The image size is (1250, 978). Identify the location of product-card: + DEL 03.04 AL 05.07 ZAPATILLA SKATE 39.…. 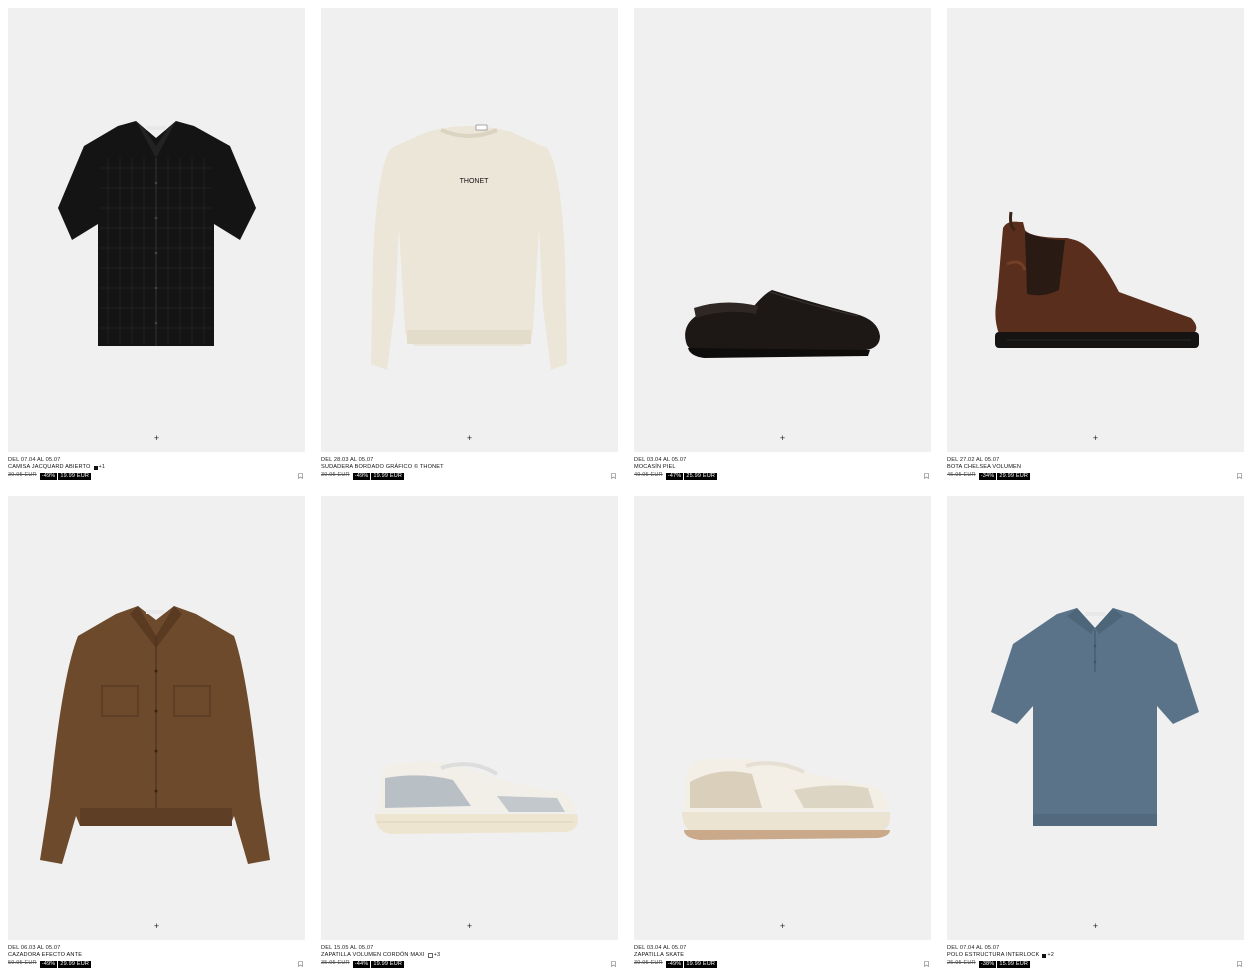
(782, 736).